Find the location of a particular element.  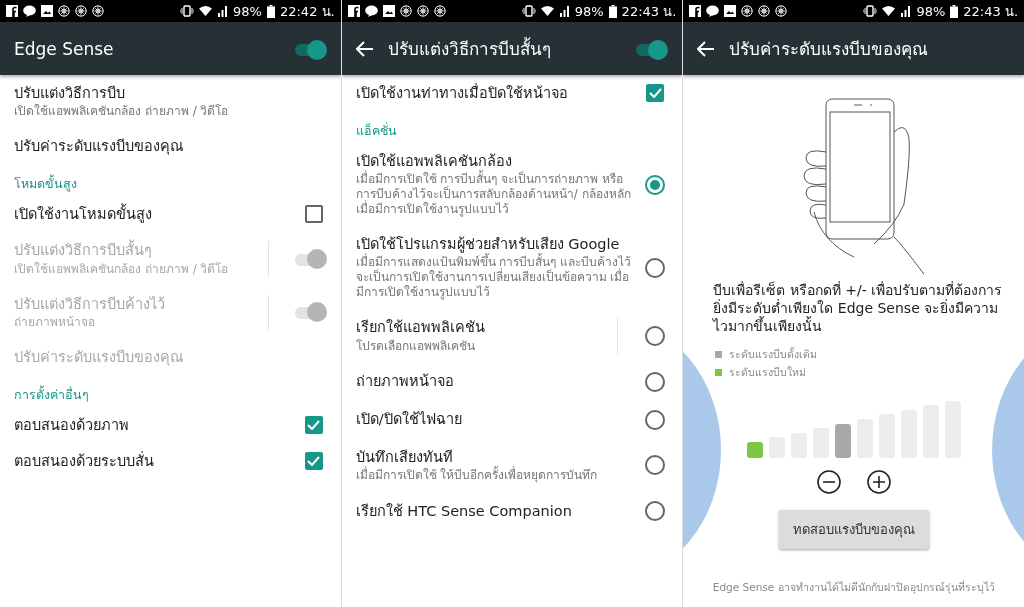

setting-title: บันทึกเสียงทันที is located at coordinates (404, 456).